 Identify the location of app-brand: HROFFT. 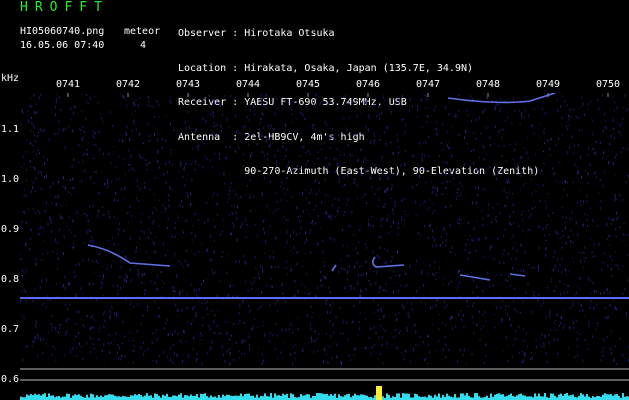
(64, 7).